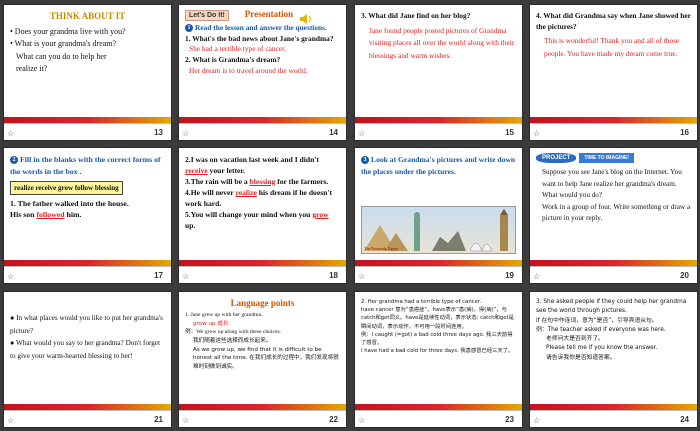  Describe the element at coordinates (232, 340) in the screenshot. I see `text-line: 我们随着这些选择而成长起来。` at that location.